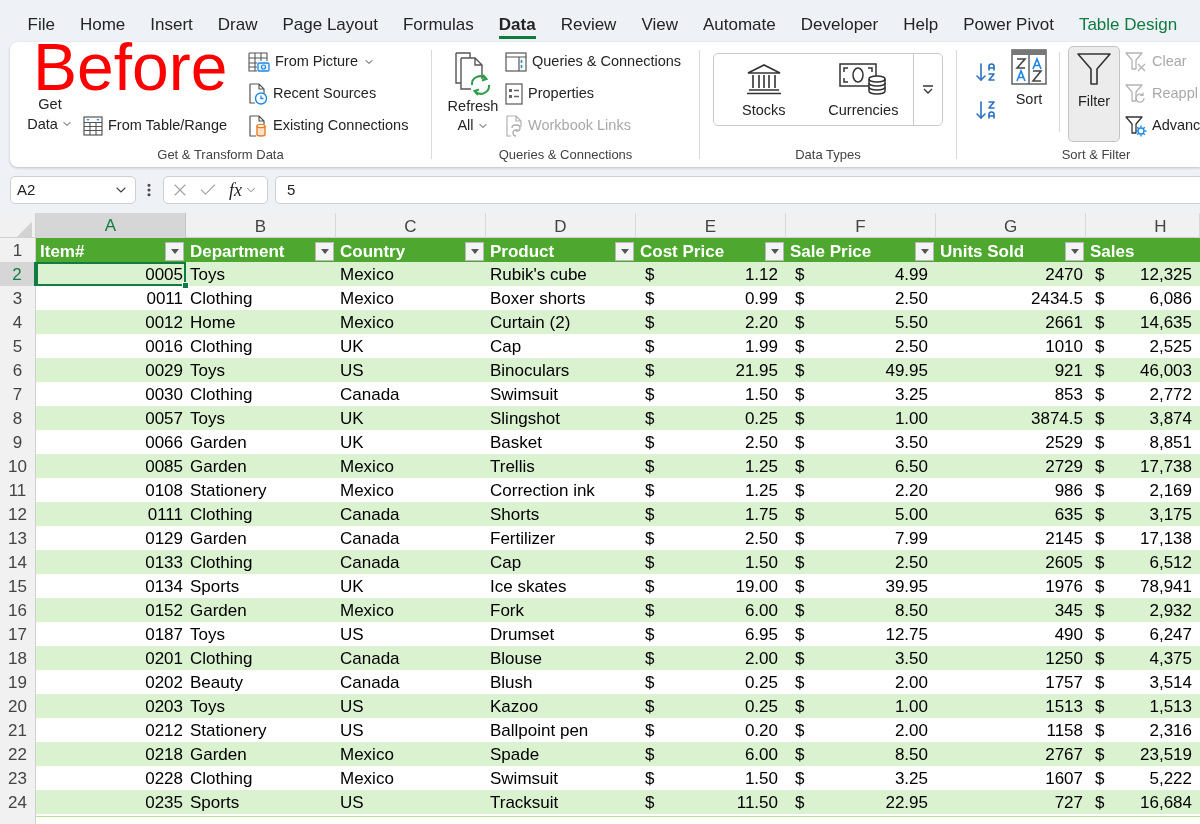  What do you see at coordinates (18, 419) in the screenshot?
I see `row-number: 8` at bounding box center [18, 419].